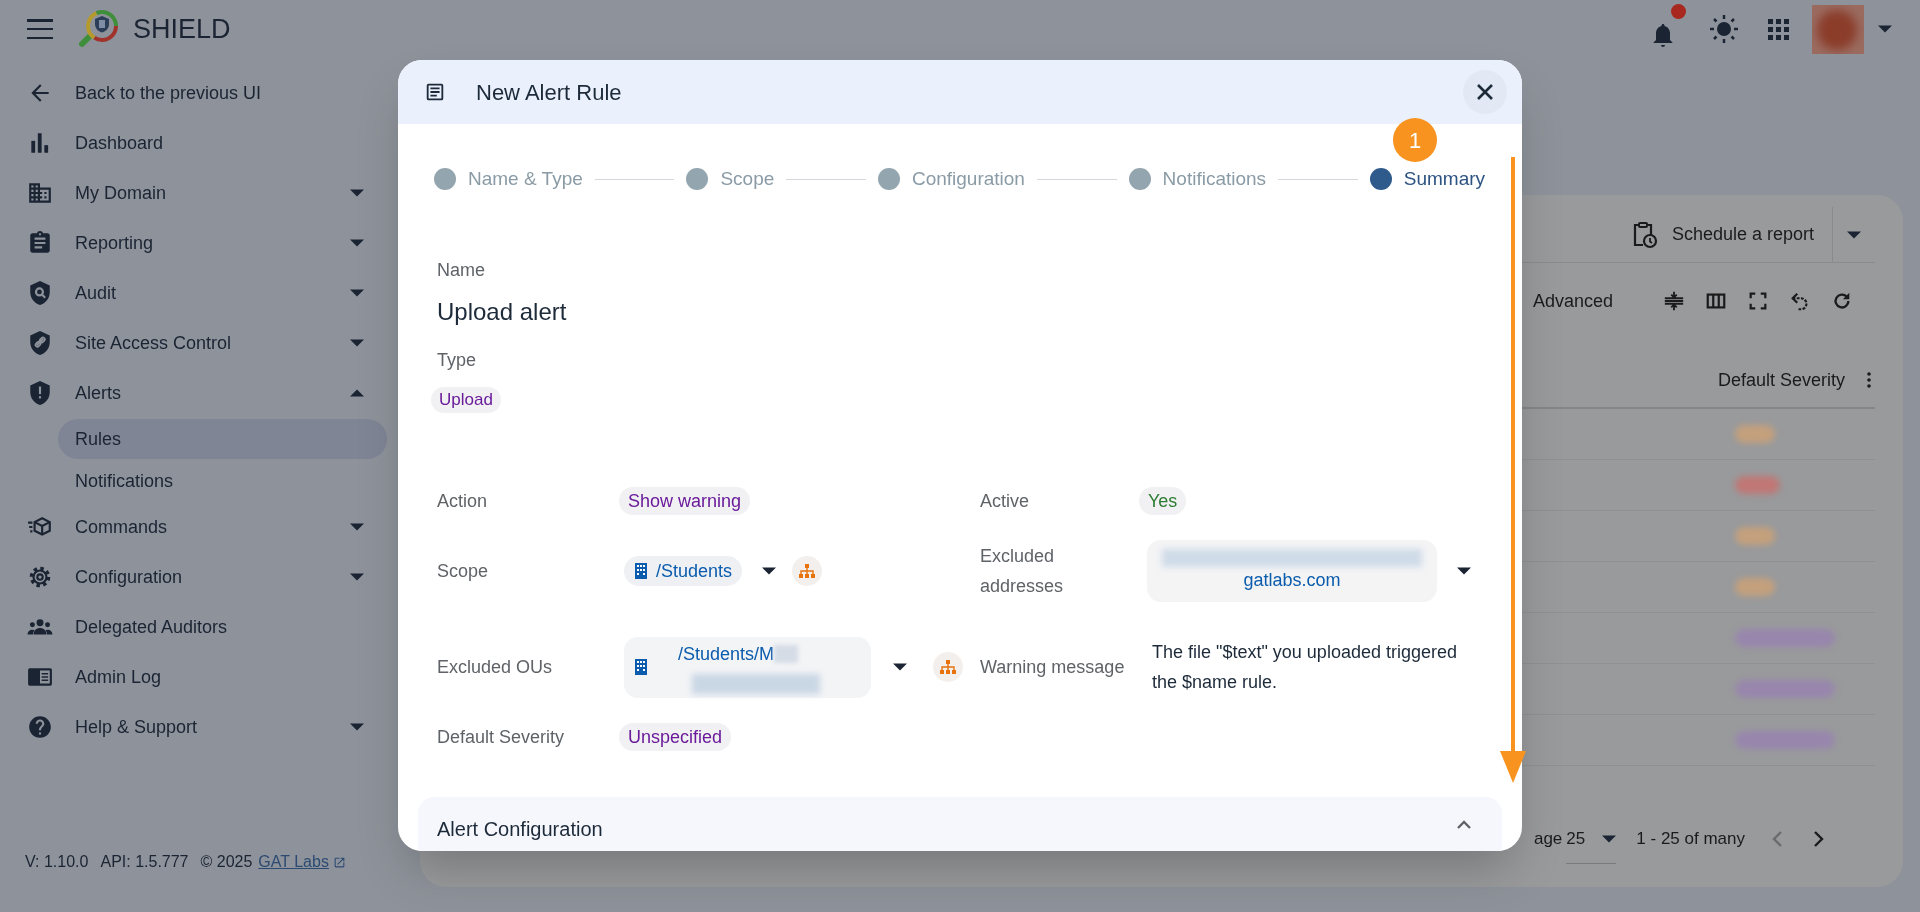 The width and height of the screenshot is (1920, 912). Describe the element at coordinates (1005, 501) in the screenshot. I see `field-label: Active` at that location.